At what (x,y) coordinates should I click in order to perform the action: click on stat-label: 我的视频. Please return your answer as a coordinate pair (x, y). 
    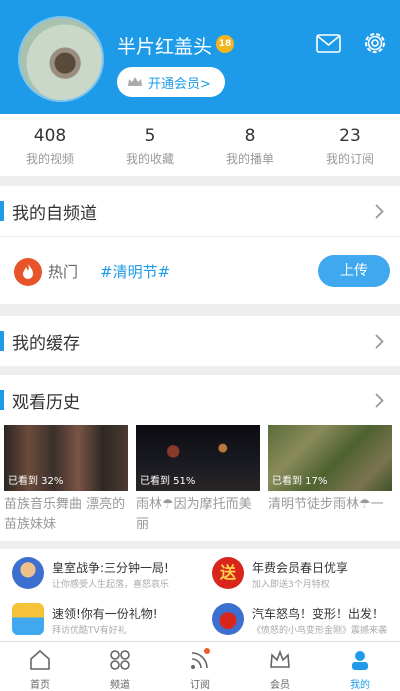
    Looking at the image, I should click on (49, 159).